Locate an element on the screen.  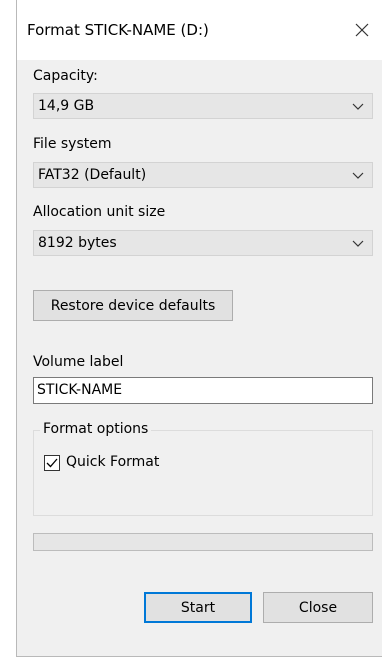
volume-label-label: Volume label is located at coordinates (78, 362).